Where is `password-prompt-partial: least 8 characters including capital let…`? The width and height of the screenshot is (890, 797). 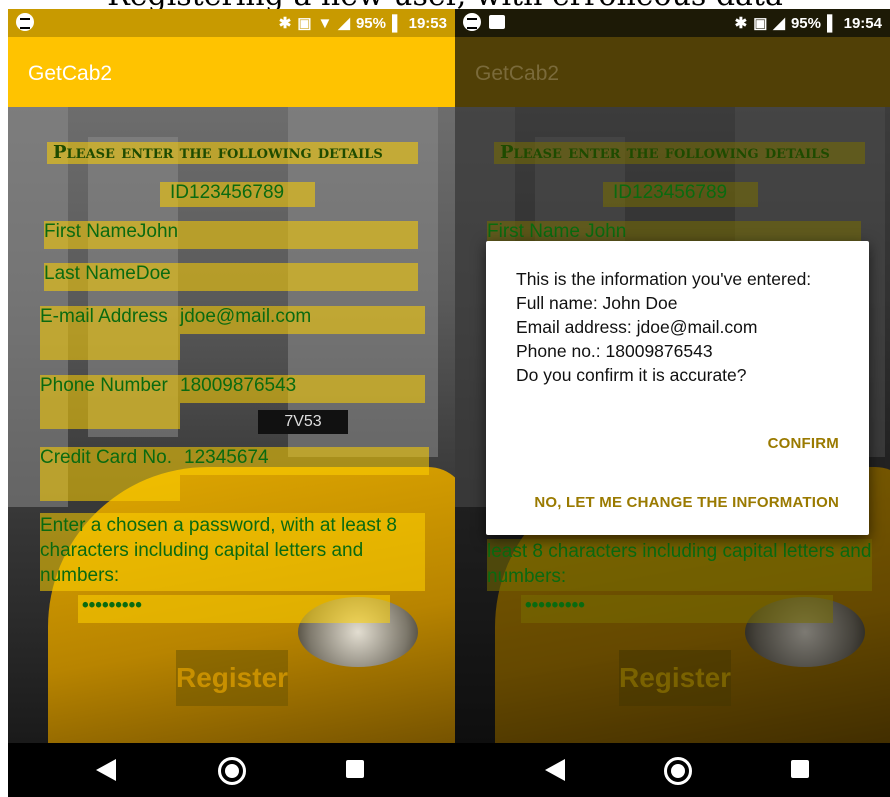
password-prompt-partial: least 8 characters including capital let… is located at coordinates (679, 565).